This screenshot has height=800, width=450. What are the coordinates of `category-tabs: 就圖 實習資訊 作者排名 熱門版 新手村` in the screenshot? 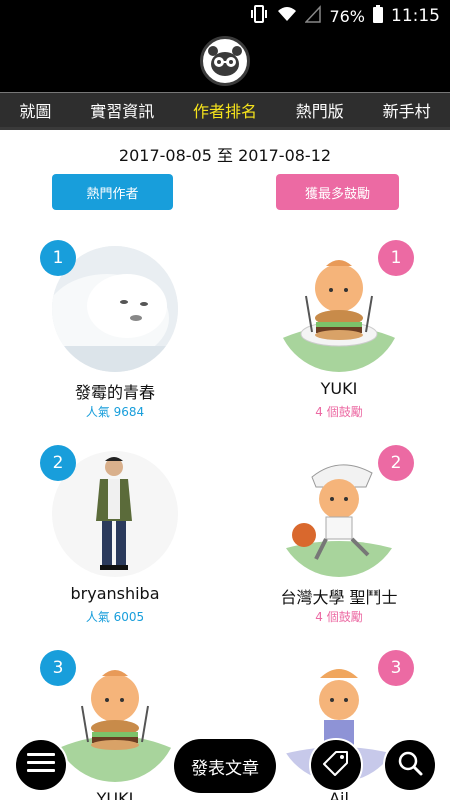 It's located at (225, 111).